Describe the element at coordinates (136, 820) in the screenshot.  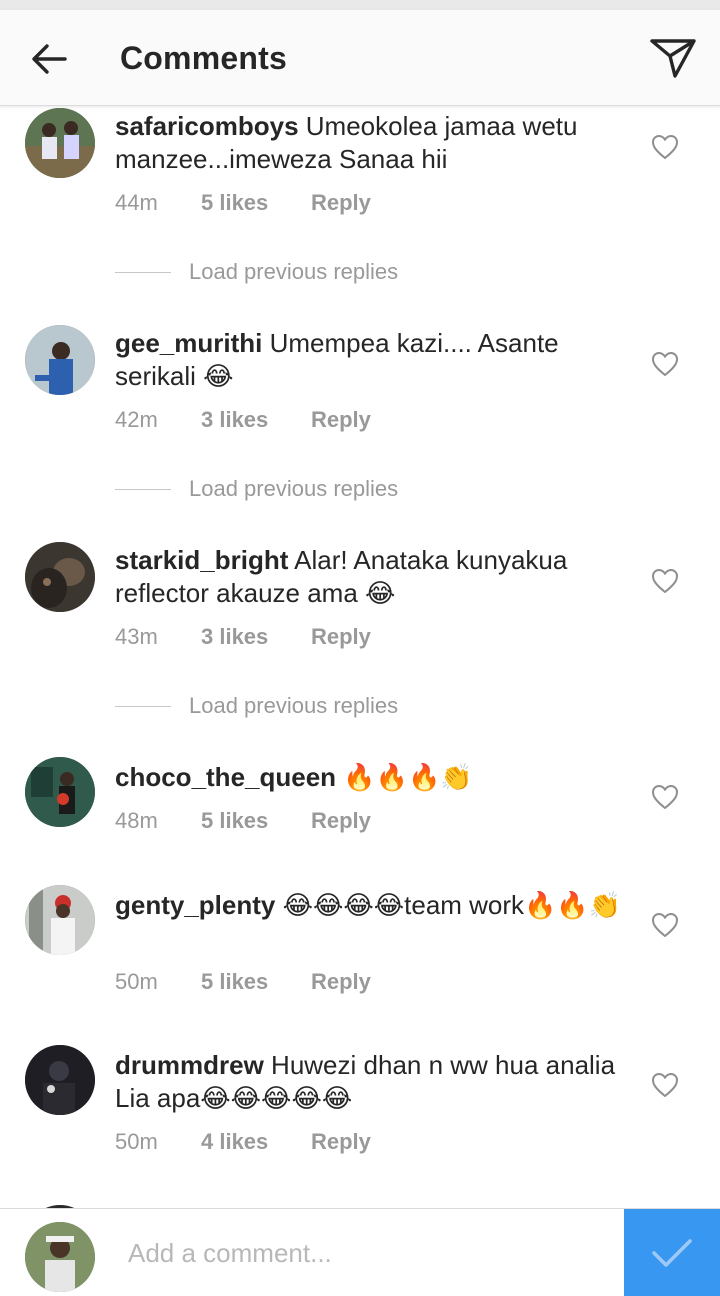
I see `comment-time: 48m` at that location.